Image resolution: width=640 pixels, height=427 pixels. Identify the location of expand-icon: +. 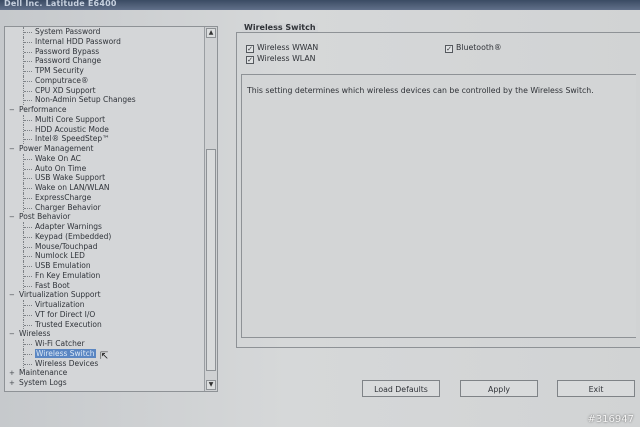
(12, 384).